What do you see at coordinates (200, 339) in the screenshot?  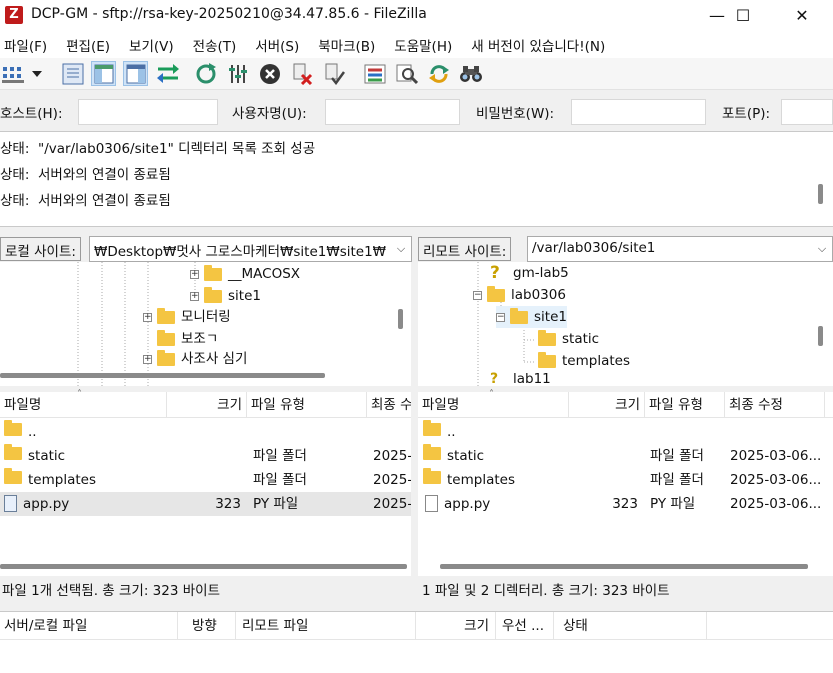 I see `tree-node-label: 보조ㄱ` at bounding box center [200, 339].